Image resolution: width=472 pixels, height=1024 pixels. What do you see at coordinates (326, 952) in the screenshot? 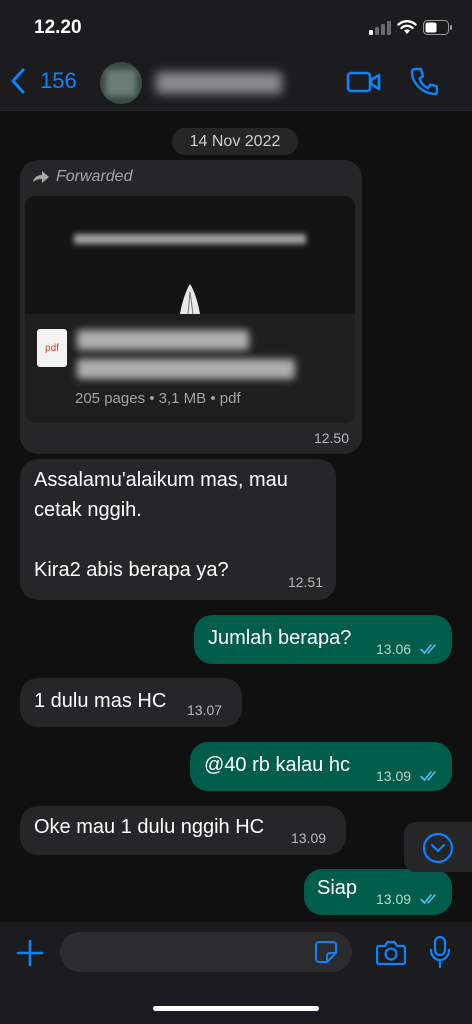
I see `sticker-icon` at bounding box center [326, 952].